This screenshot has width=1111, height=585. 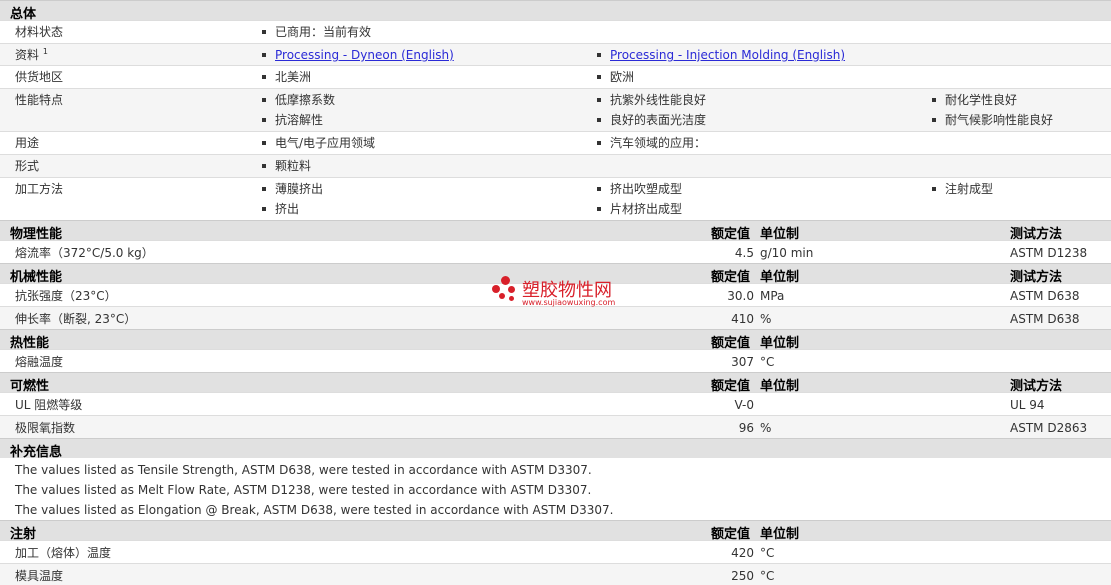 I want to click on watermark-logo: 塑胶物性网 www.sujiaowuxing.com, so click(x=557, y=293).